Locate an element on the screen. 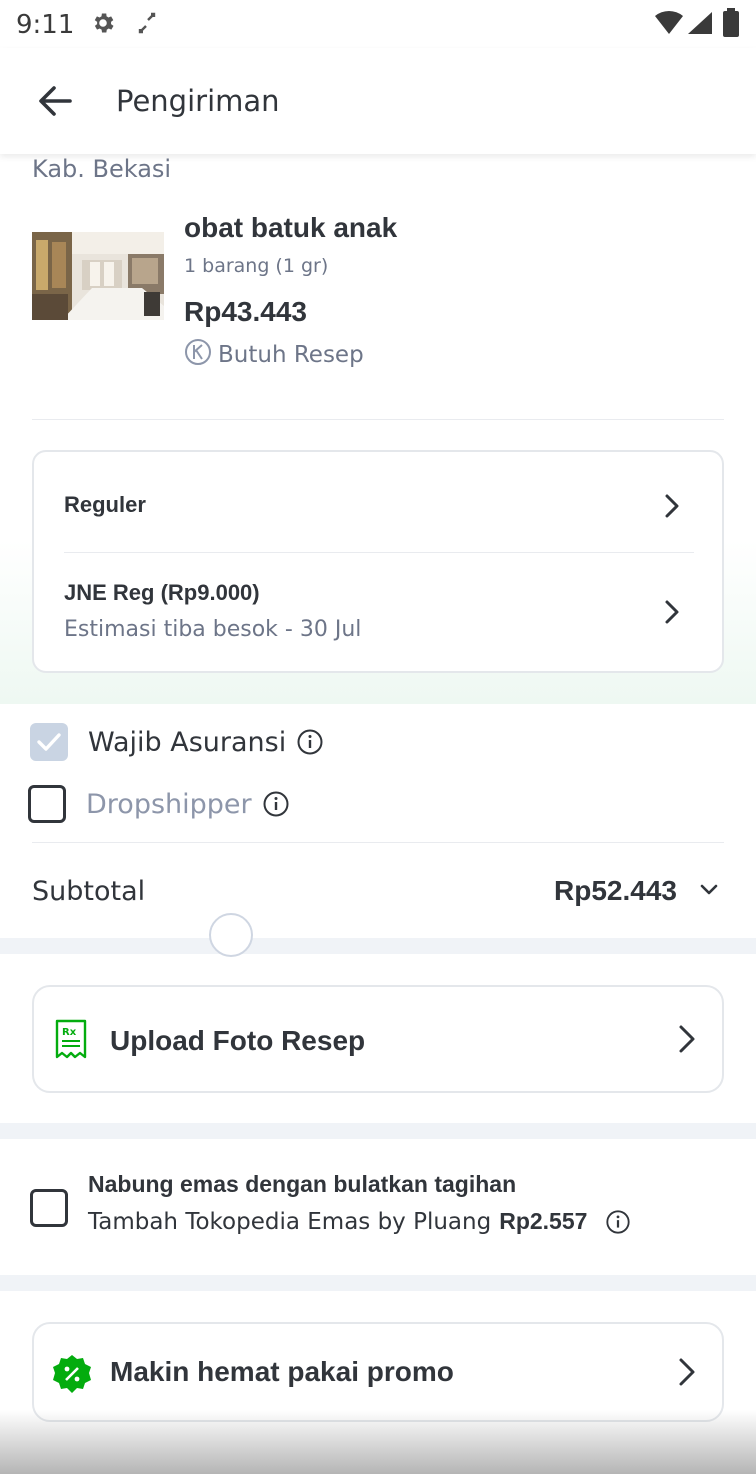  battery-icon is located at coordinates (731, 25).